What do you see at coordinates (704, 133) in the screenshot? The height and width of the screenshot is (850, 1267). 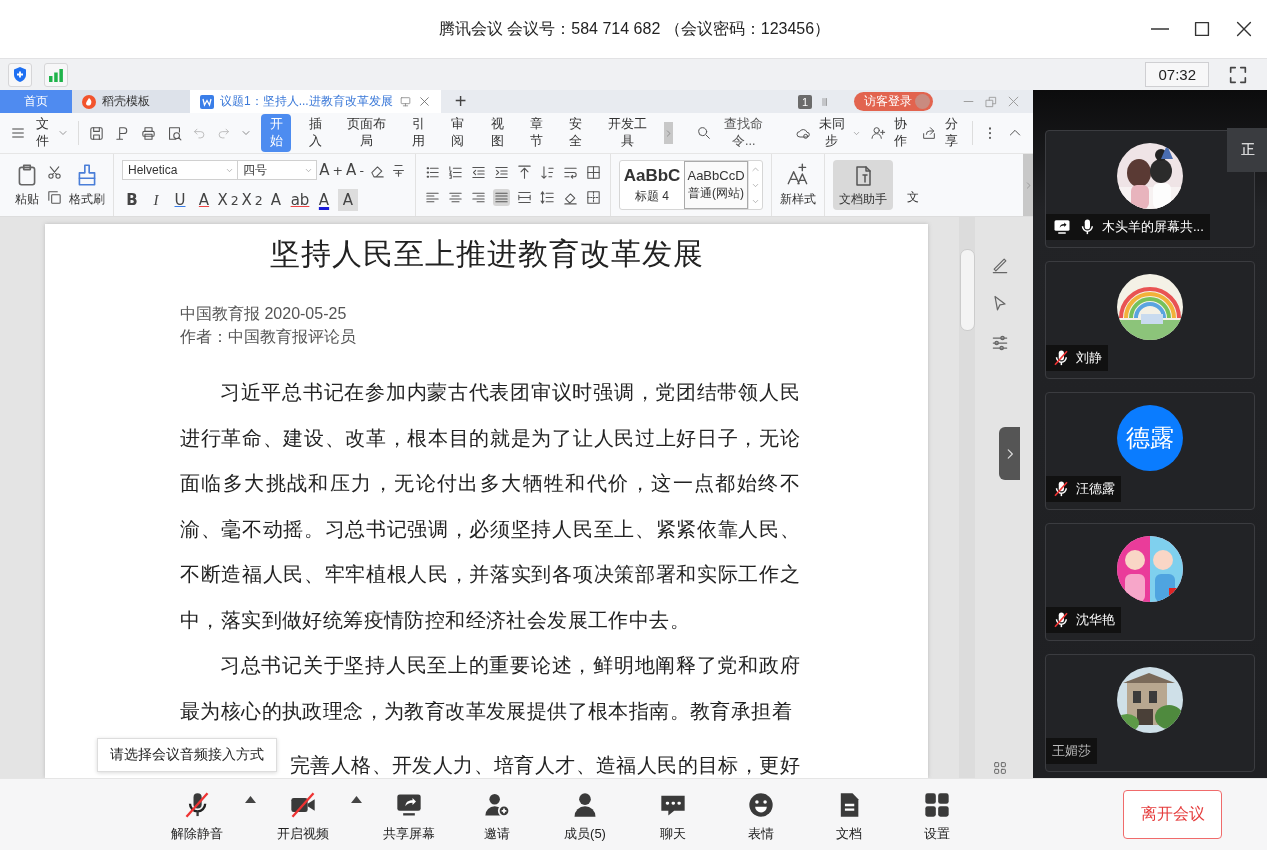 I see `search-icon` at bounding box center [704, 133].